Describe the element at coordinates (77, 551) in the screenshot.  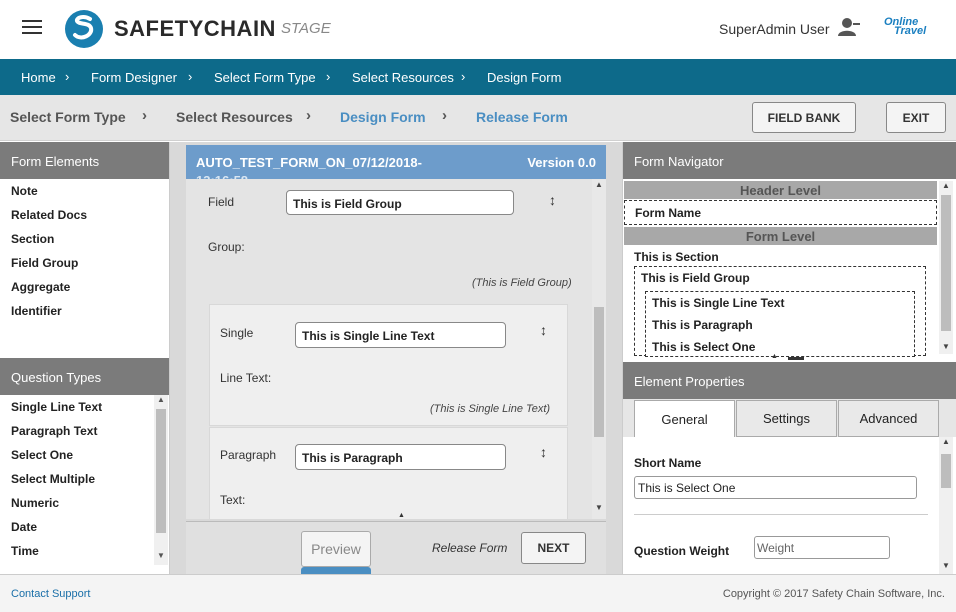
I see `question-type-time: Time` at that location.